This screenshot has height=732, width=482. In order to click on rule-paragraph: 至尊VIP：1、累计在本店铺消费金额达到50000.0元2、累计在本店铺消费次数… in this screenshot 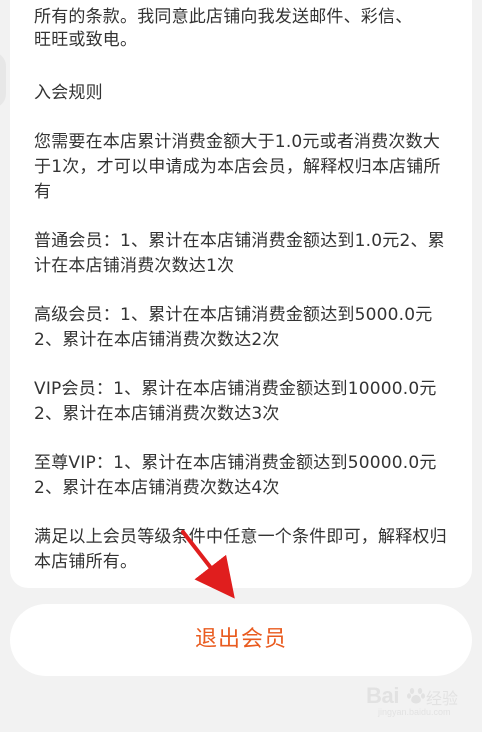, I will do `click(235, 475)`.